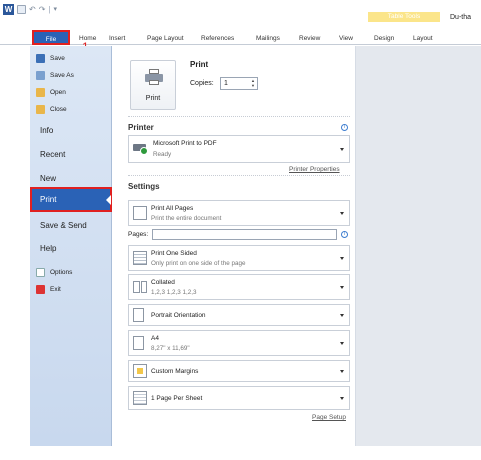  Describe the element at coordinates (117, 38) in the screenshot. I see `tab-insert: Insert` at that location.